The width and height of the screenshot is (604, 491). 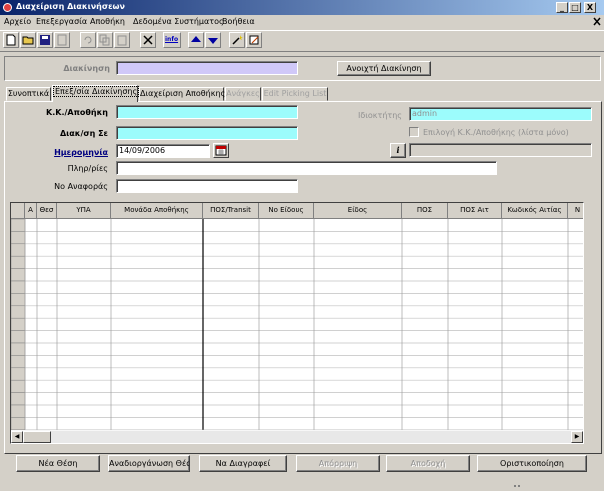 What do you see at coordinates (577, 437) in the screenshot?
I see `scroll-right-icon: ▶` at bounding box center [577, 437].